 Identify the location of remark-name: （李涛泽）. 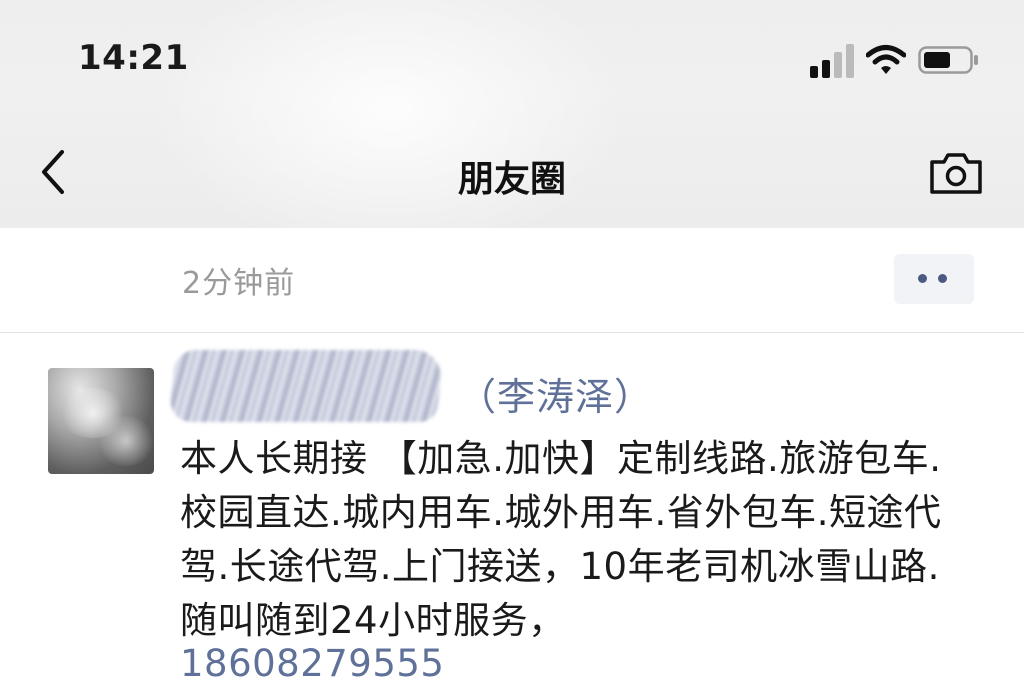
(555, 393).